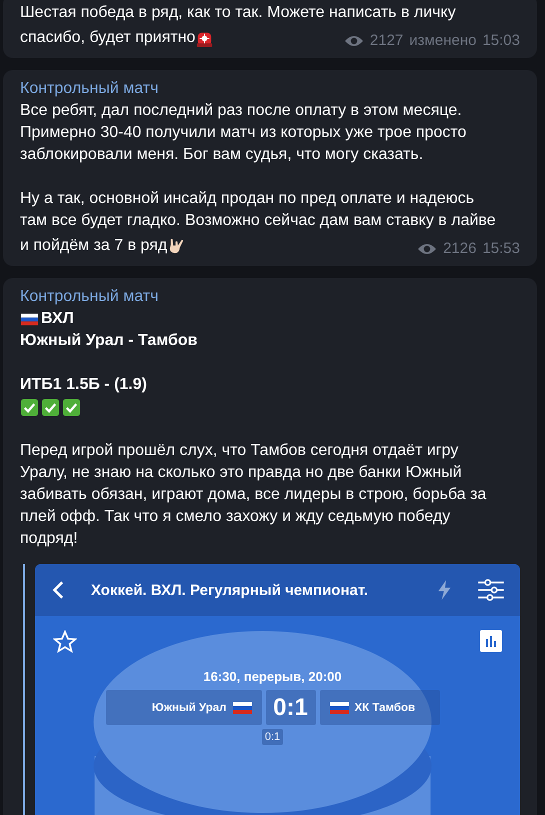  Describe the element at coordinates (459, 249) in the screenshot. I see `view-count: 2126` at that location.